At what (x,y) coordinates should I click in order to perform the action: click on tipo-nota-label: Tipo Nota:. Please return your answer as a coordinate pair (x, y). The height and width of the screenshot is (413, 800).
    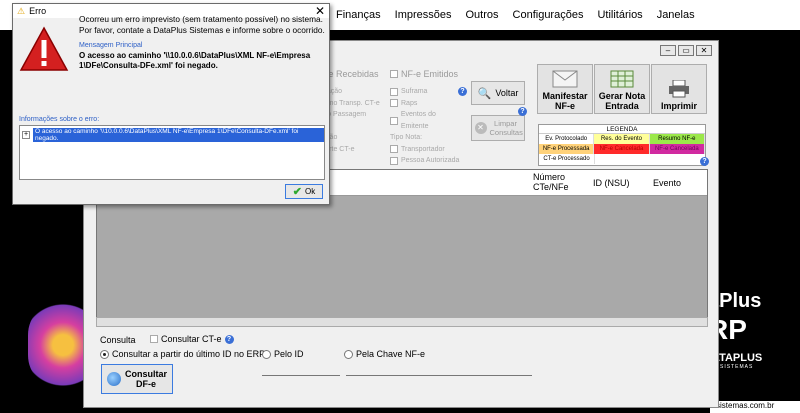
    Looking at the image, I should click on (406, 137).